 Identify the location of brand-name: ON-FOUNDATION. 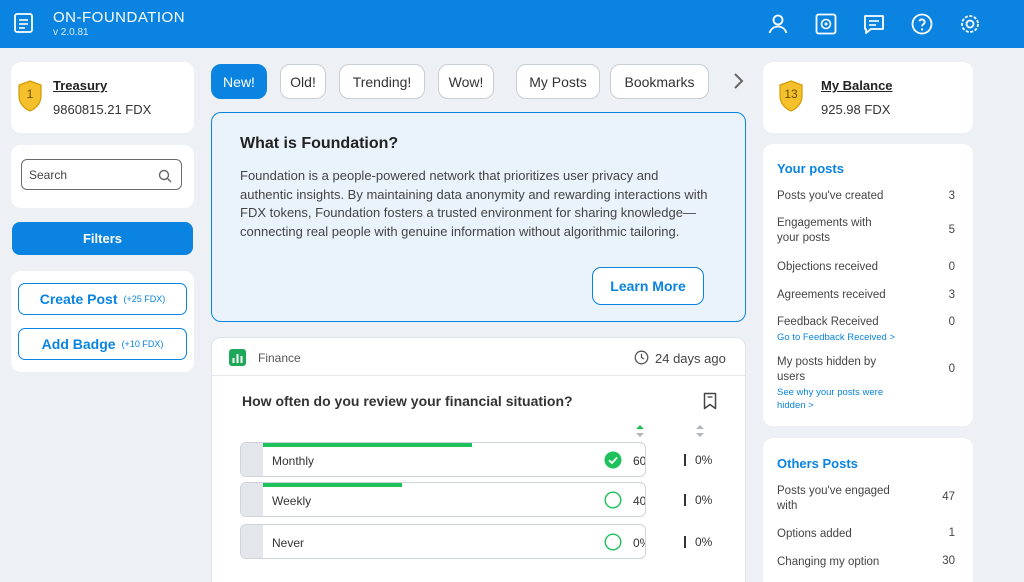
(119, 17).